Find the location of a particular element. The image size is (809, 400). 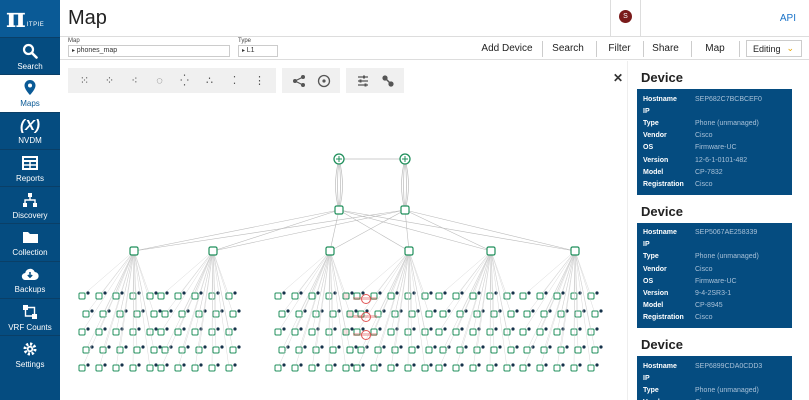

search-button: Search is located at coordinates (568, 48).